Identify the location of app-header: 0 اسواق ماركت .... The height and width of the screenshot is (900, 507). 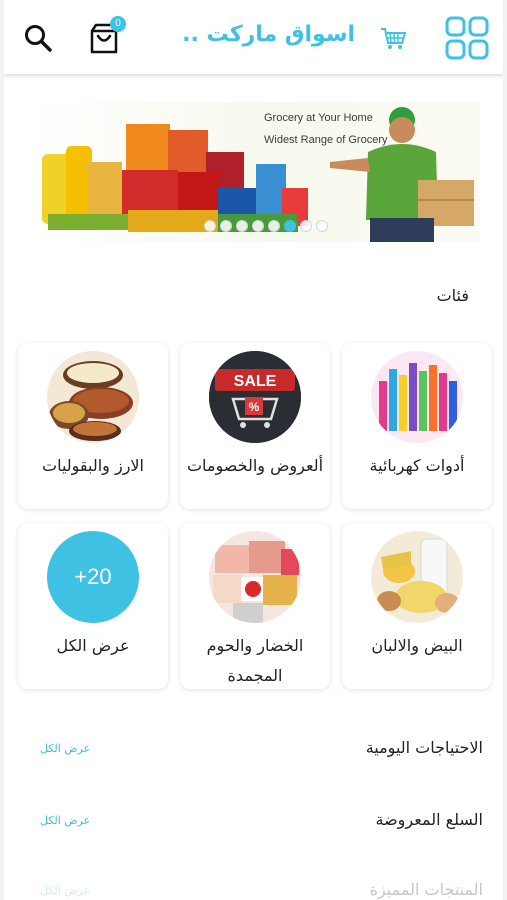
(253, 37).